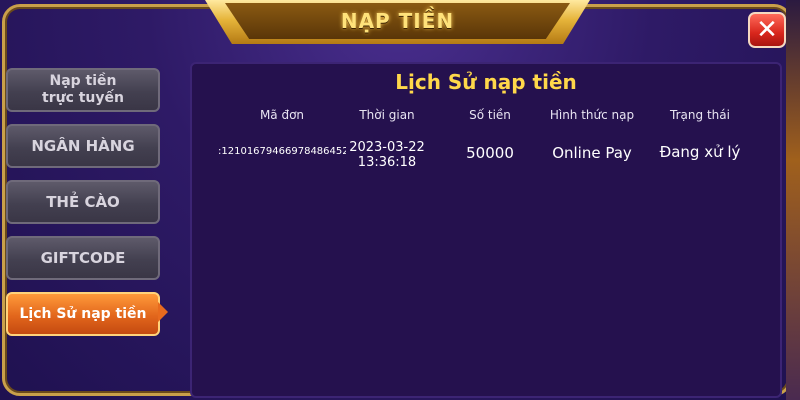 The width and height of the screenshot is (800, 400). What do you see at coordinates (282, 151) in the screenshot?
I see `order-id-value: :121016794669784864527` at bounding box center [282, 151].